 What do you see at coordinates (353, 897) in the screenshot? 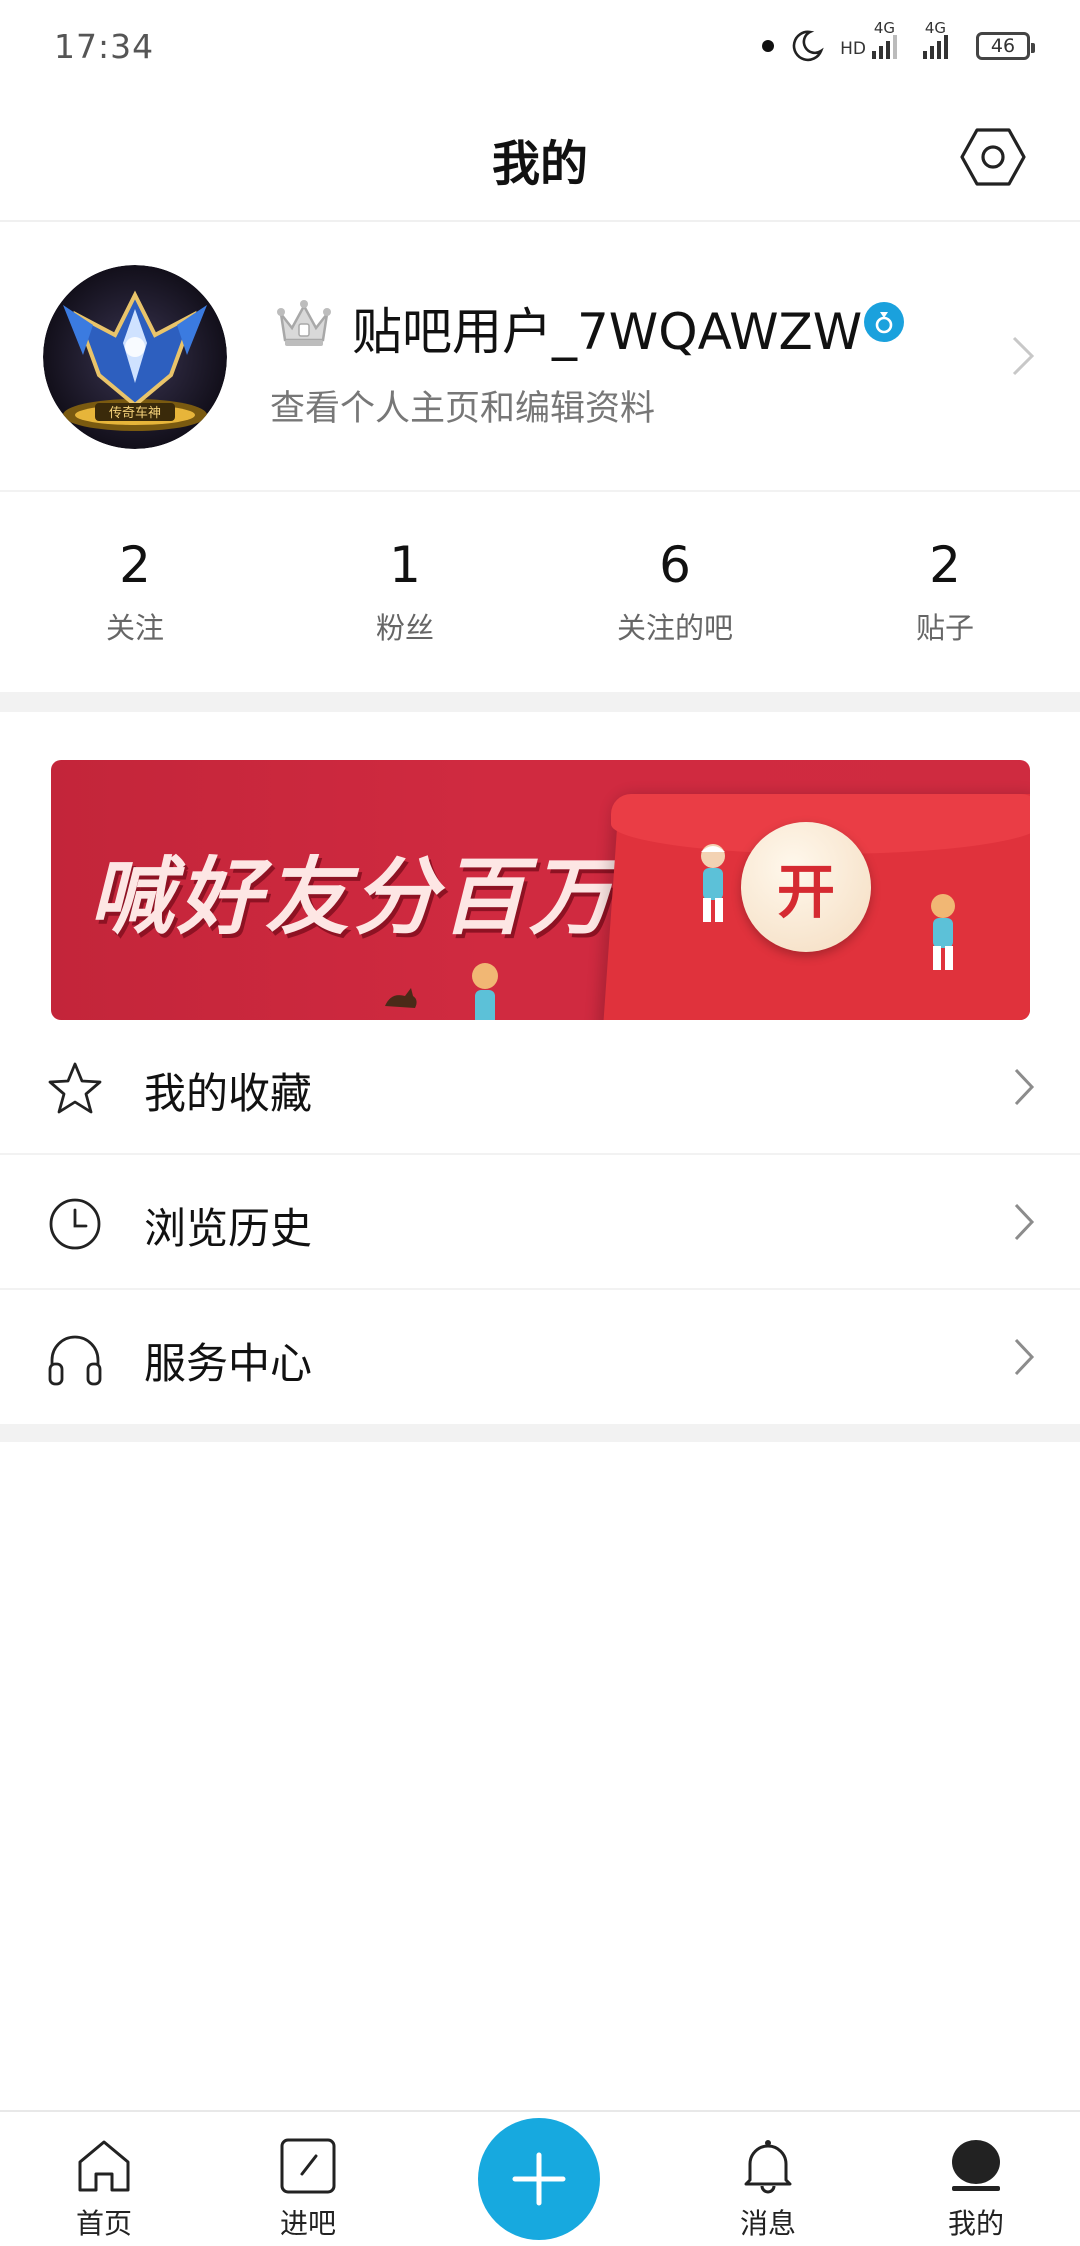
I see `banner-text: 喊好友分百万` at bounding box center [353, 897].